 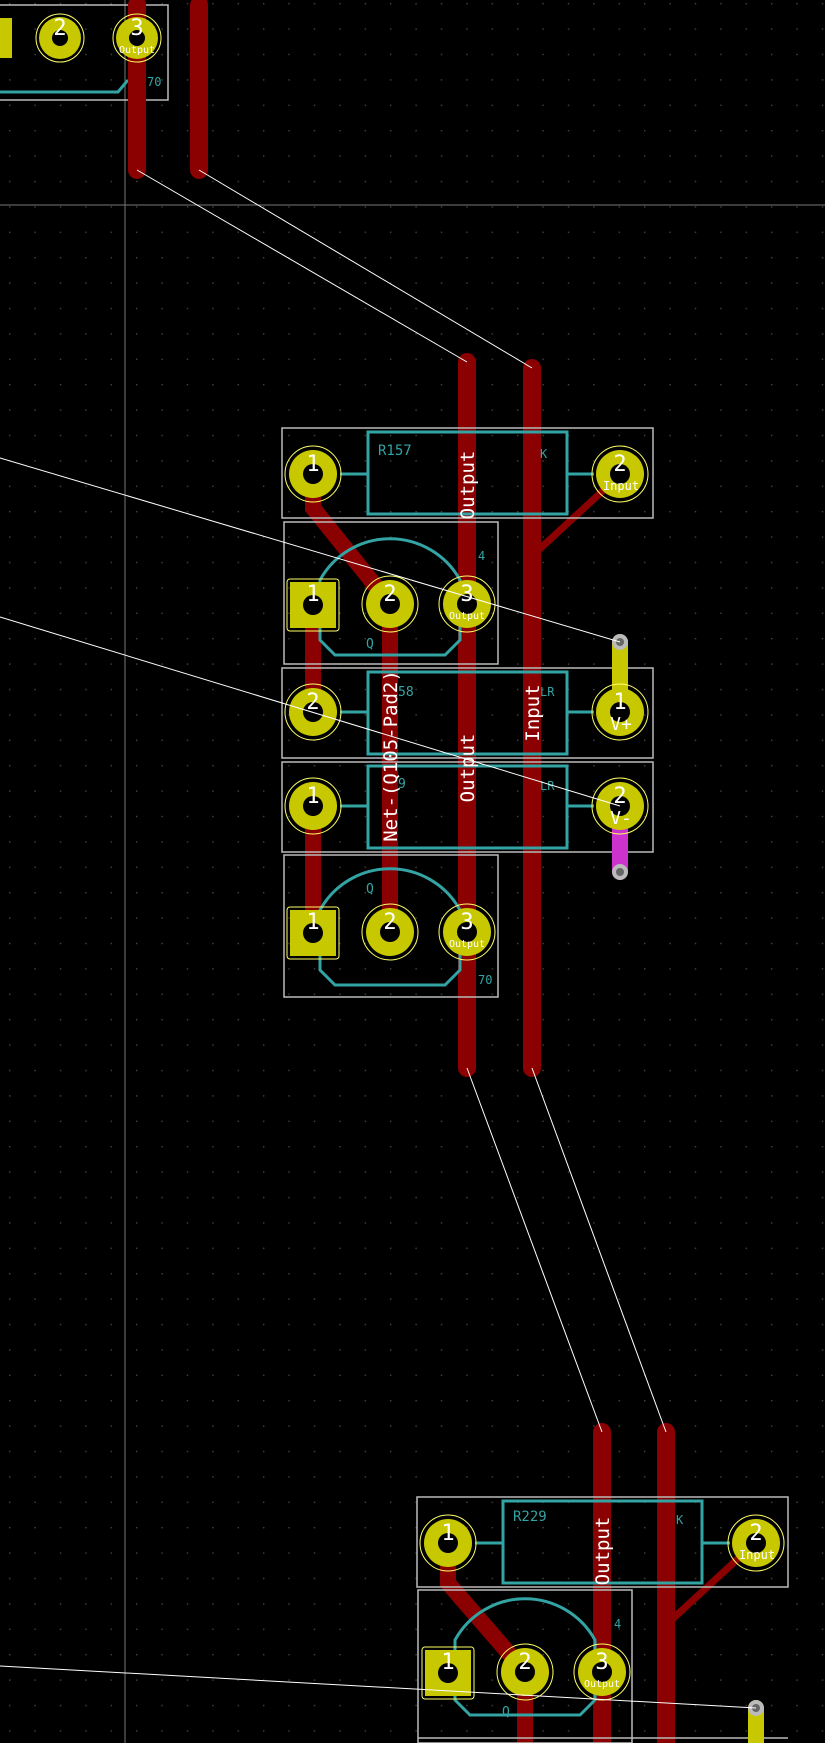 What do you see at coordinates (506, 1712) in the screenshot?
I see `q-bottom-ref: Q` at bounding box center [506, 1712].